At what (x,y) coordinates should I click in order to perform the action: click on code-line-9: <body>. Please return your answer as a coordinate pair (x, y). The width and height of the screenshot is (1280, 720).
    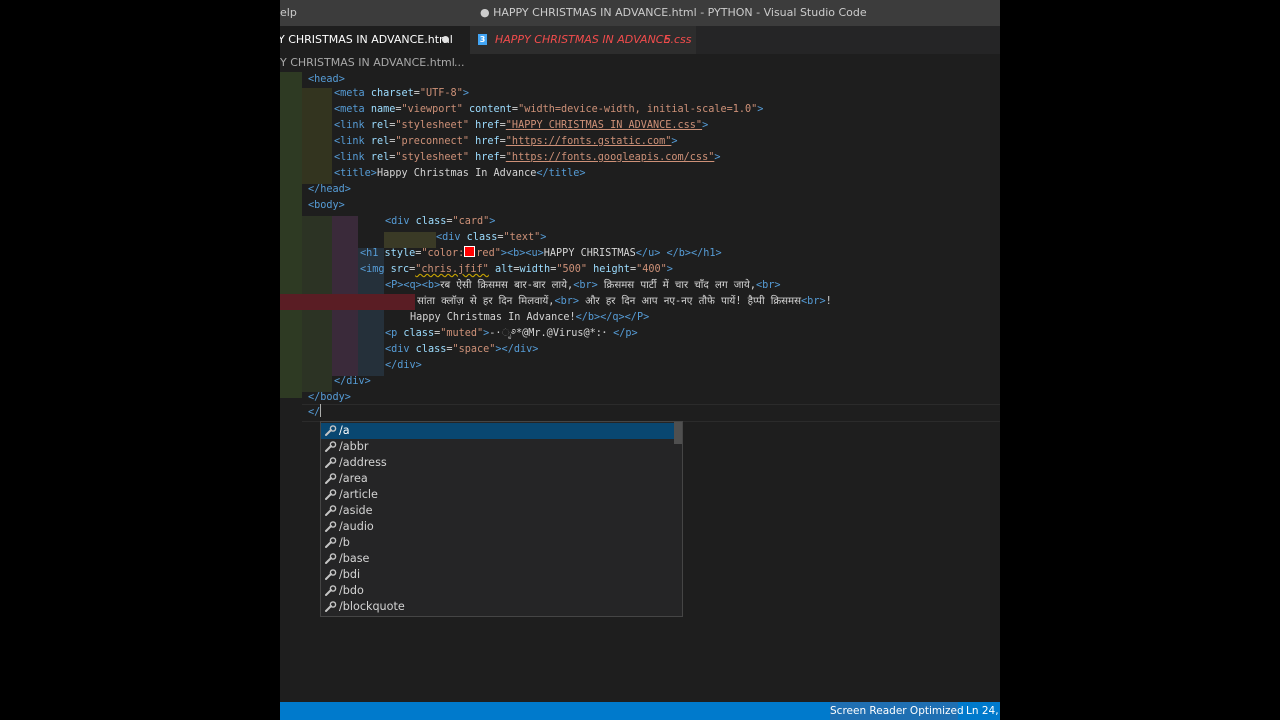
    Looking at the image, I should click on (326, 205).